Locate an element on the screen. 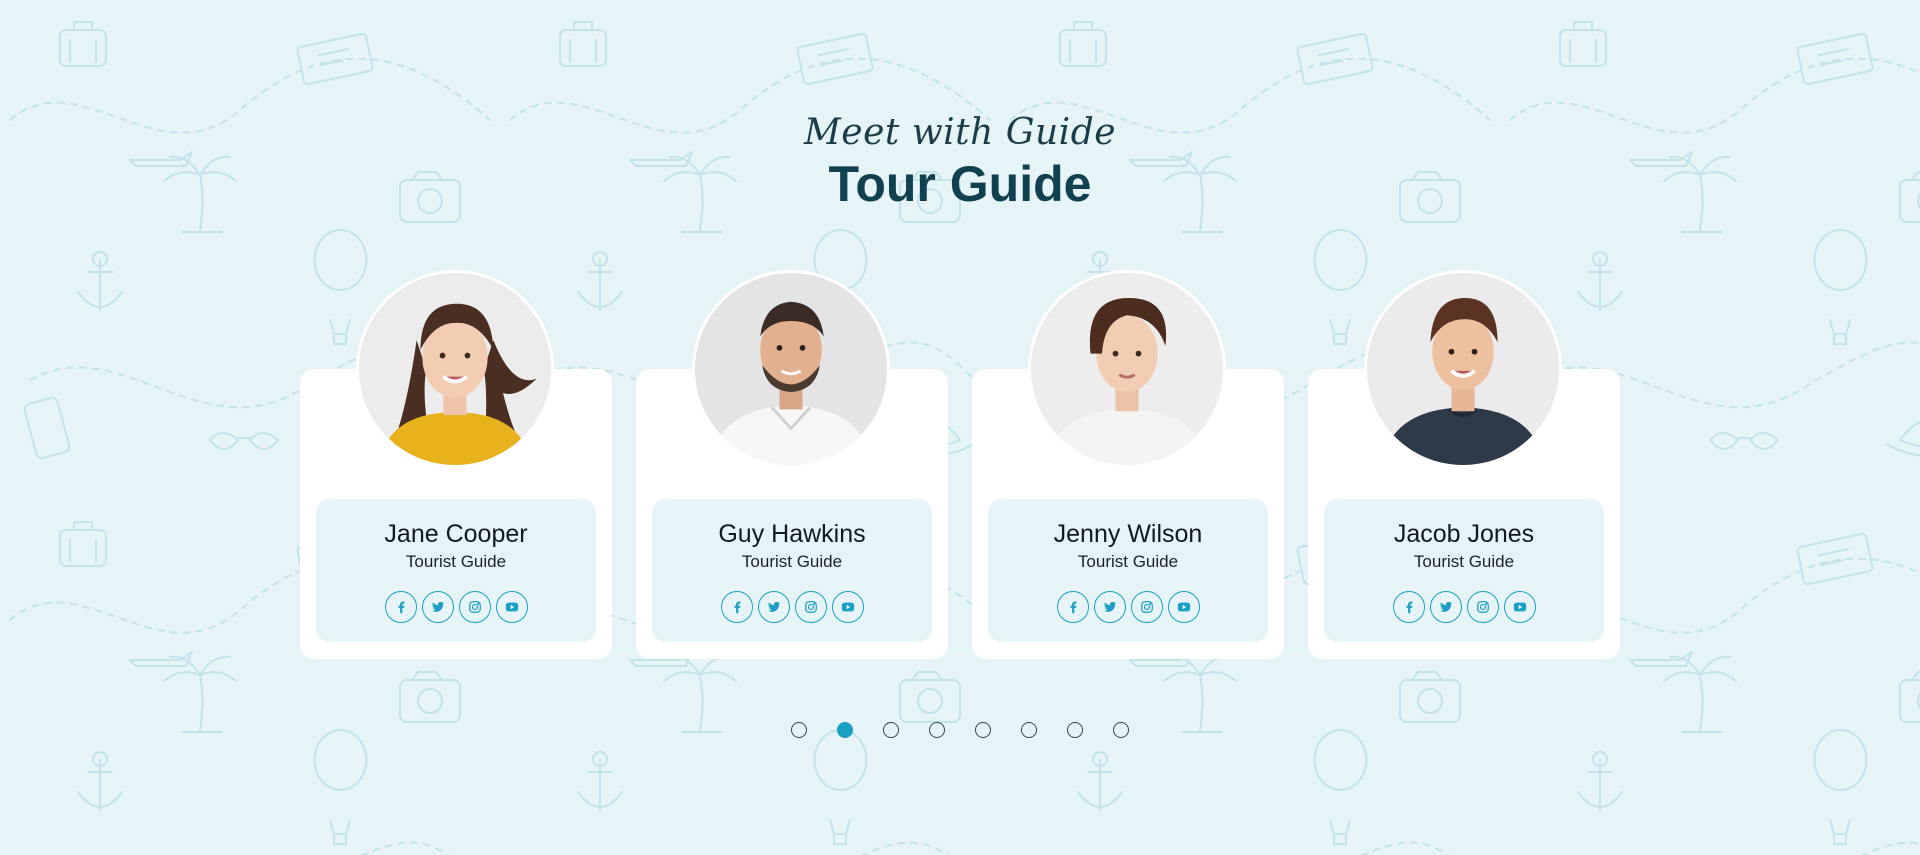 This screenshot has height=855, width=1920. guide-name: Jenny Wilson is located at coordinates (1128, 534).